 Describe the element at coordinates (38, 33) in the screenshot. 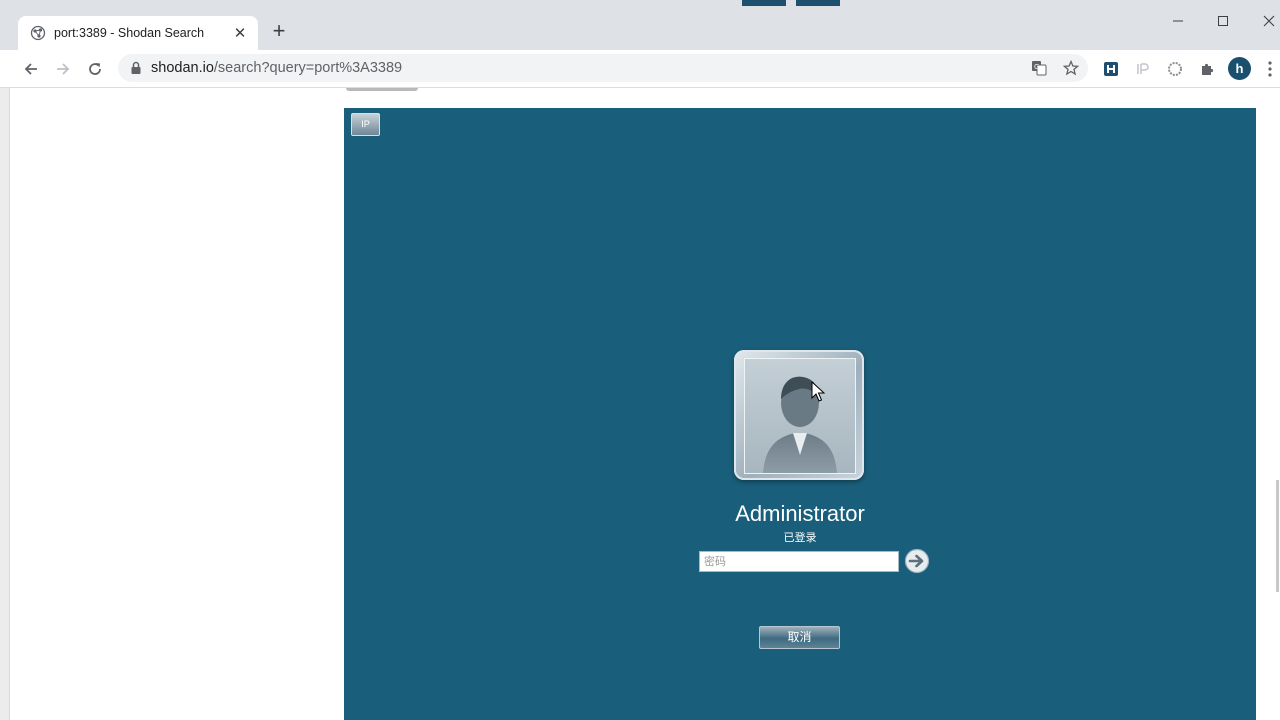

I see `shodan-icon` at that location.